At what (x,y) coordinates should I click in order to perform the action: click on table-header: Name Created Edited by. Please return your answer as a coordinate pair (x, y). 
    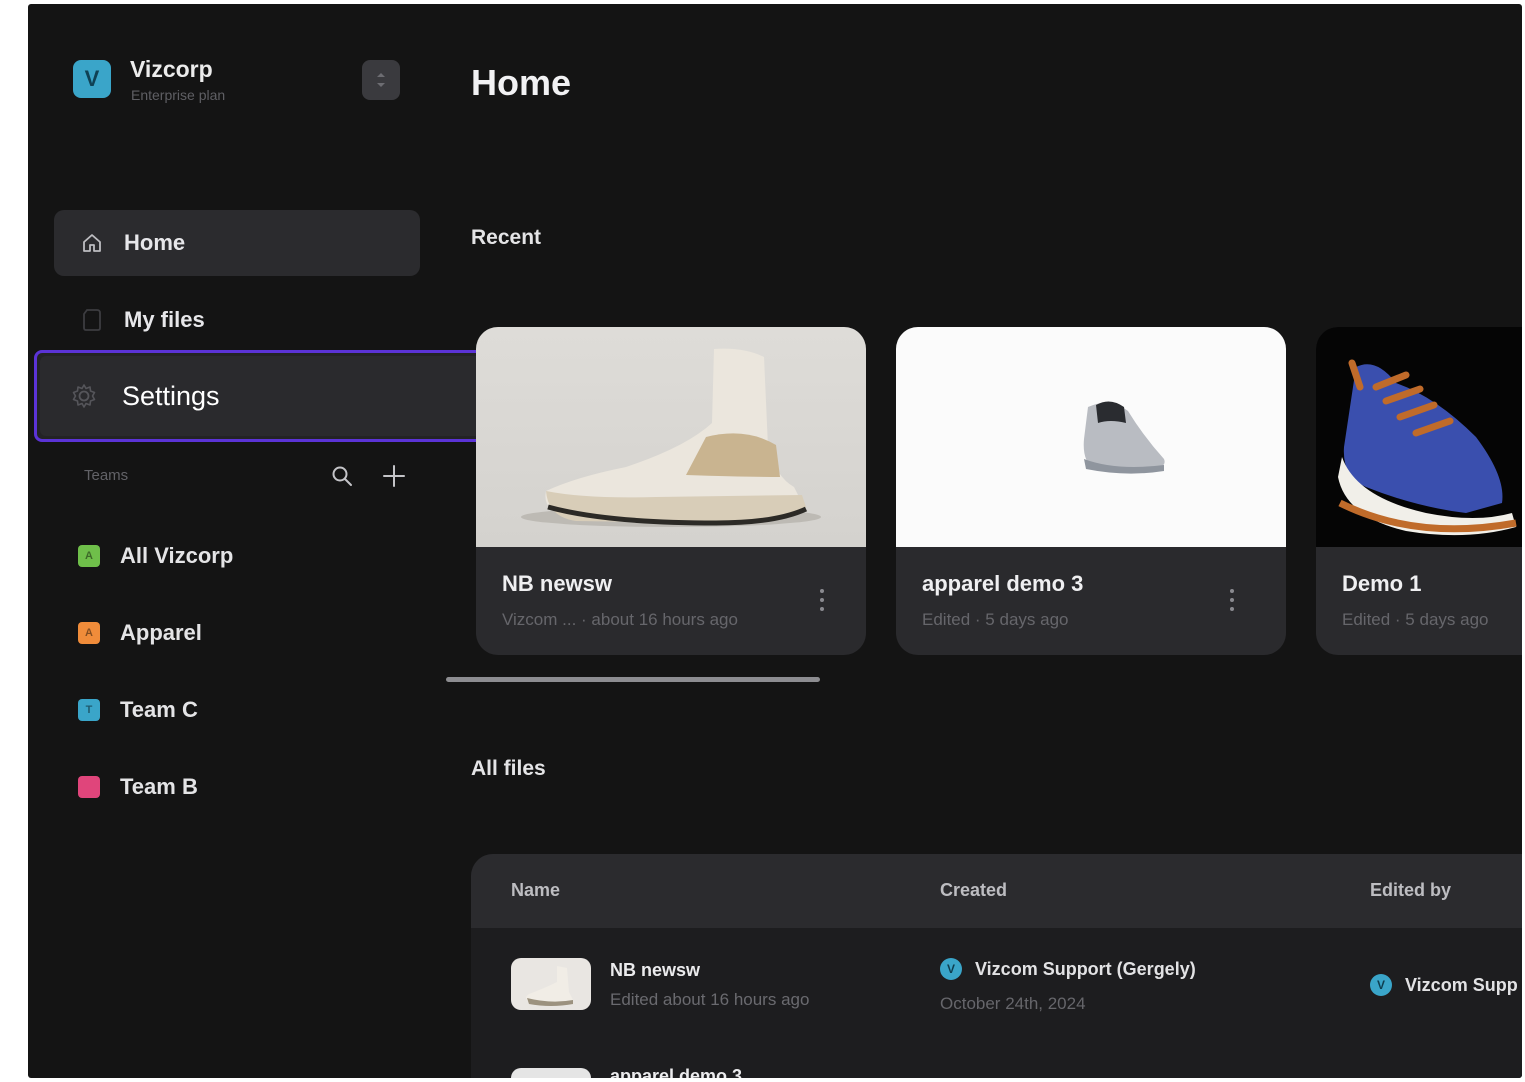
    Looking at the image, I should click on (996, 891).